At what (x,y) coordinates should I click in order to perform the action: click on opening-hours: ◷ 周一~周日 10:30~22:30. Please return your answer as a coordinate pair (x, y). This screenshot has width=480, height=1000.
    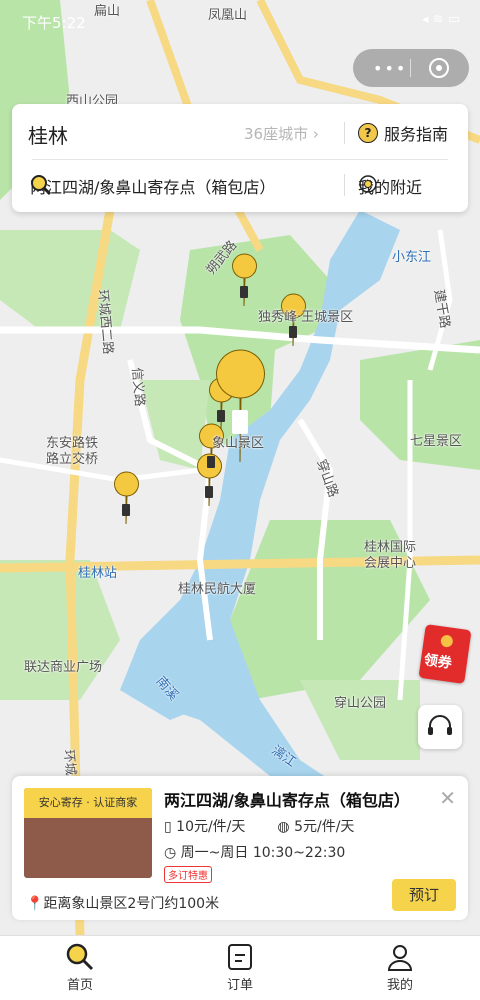
    Looking at the image, I should click on (255, 853).